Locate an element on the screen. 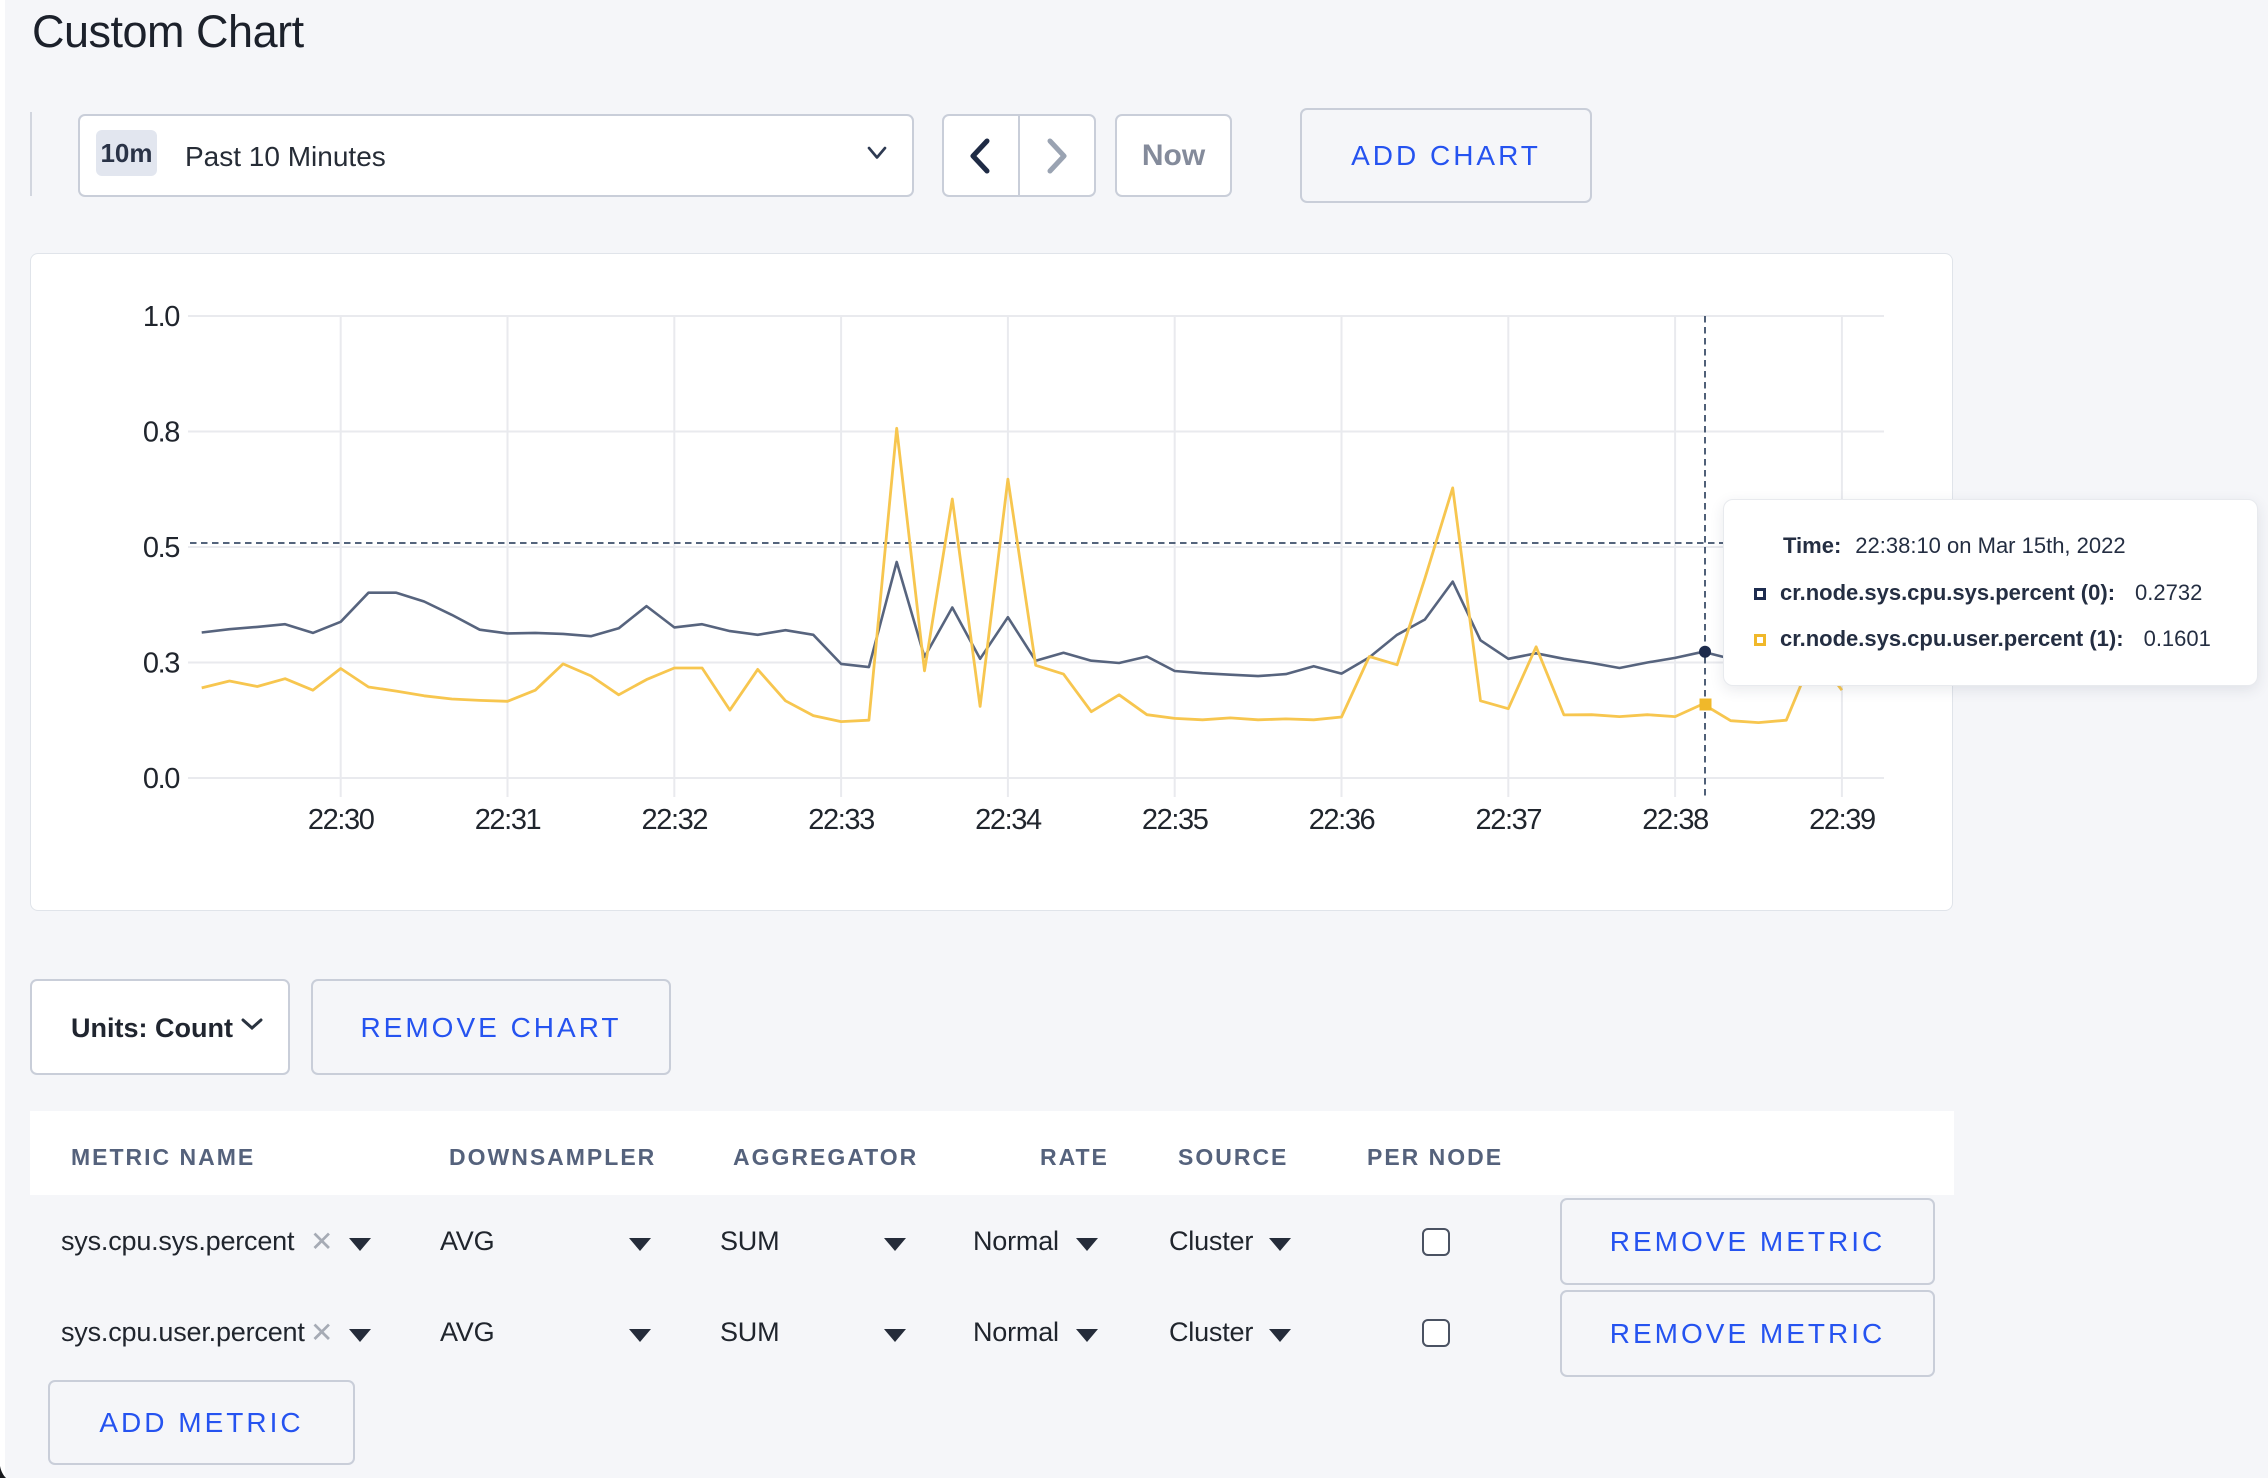 The height and width of the screenshot is (1478, 2268). svg-text: 0.3 is located at coordinates (161, 664).